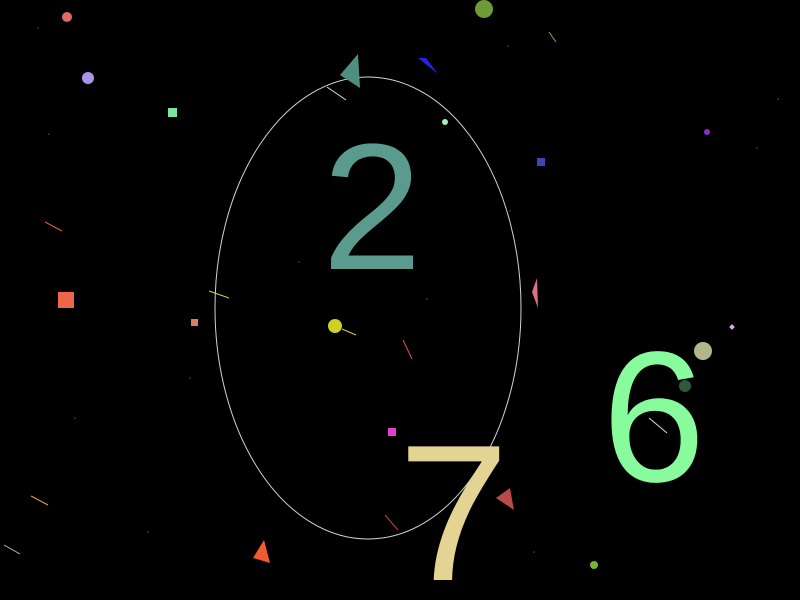 The image size is (800, 600). What do you see at coordinates (653, 418) in the screenshot?
I see `number-six: 6` at bounding box center [653, 418].